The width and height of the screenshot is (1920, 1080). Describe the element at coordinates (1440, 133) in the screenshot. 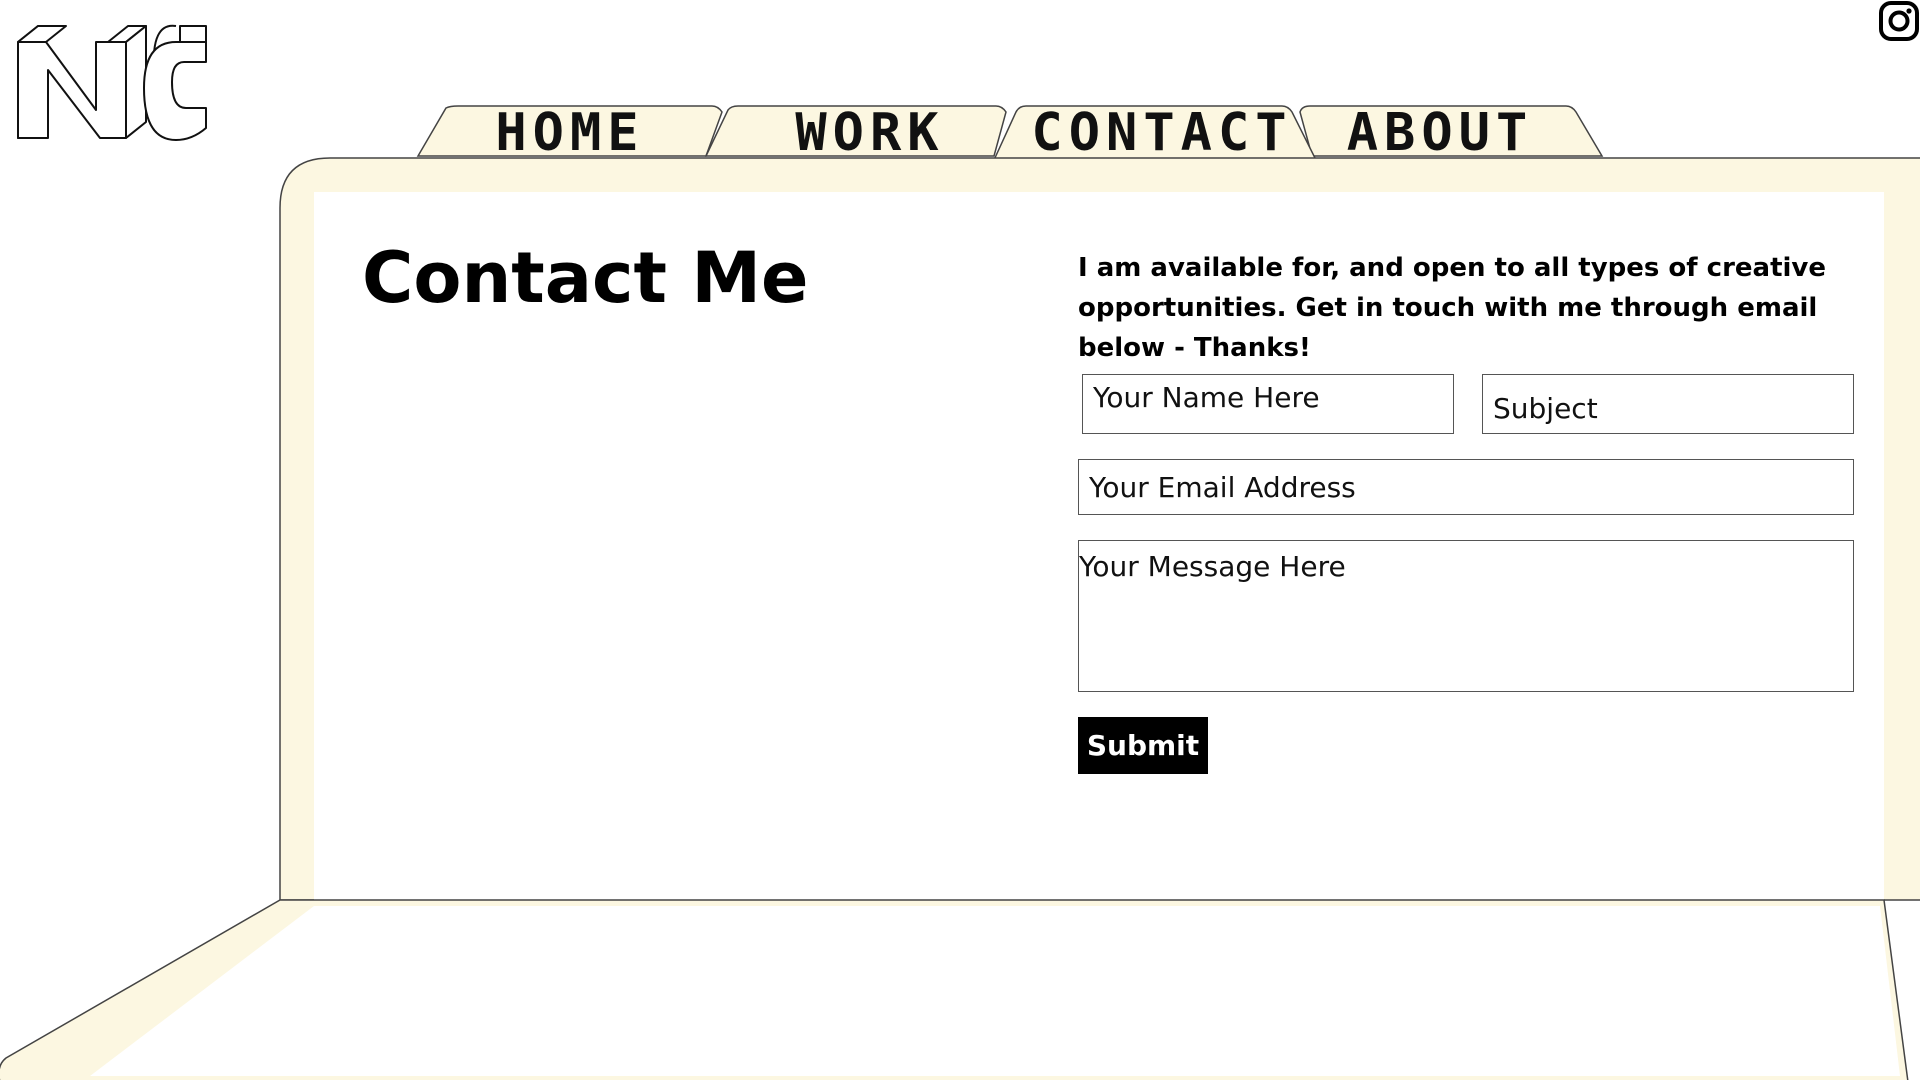

I see `tab-about: ABOUT` at that location.